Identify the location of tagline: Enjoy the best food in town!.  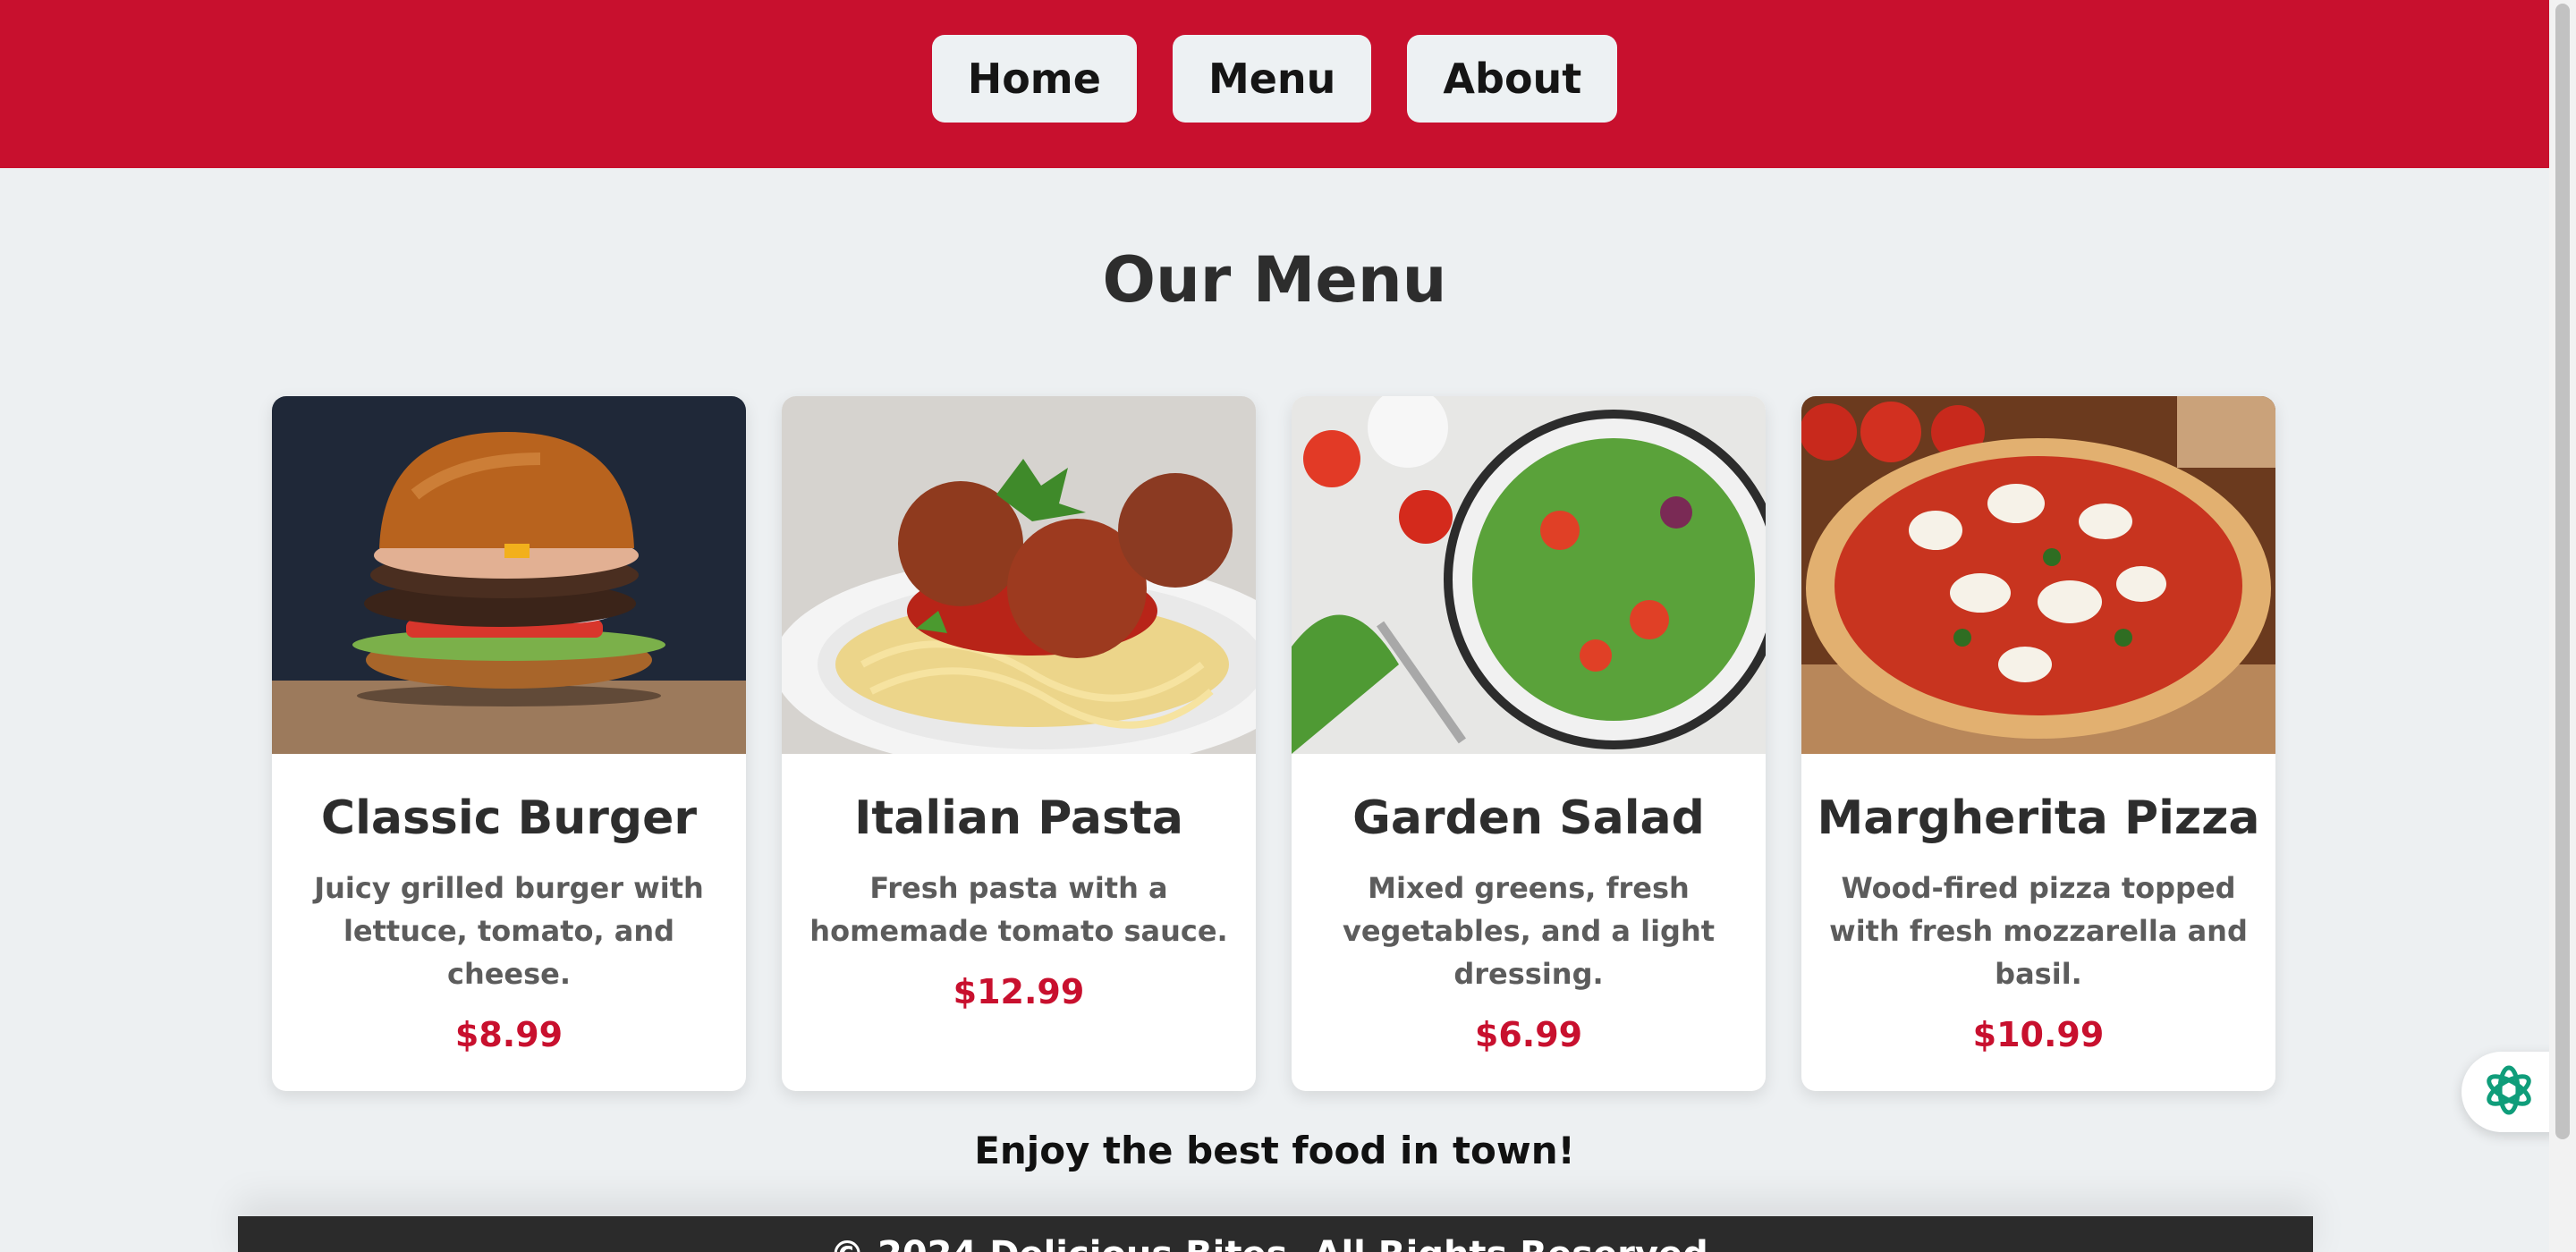
(1274, 1150).